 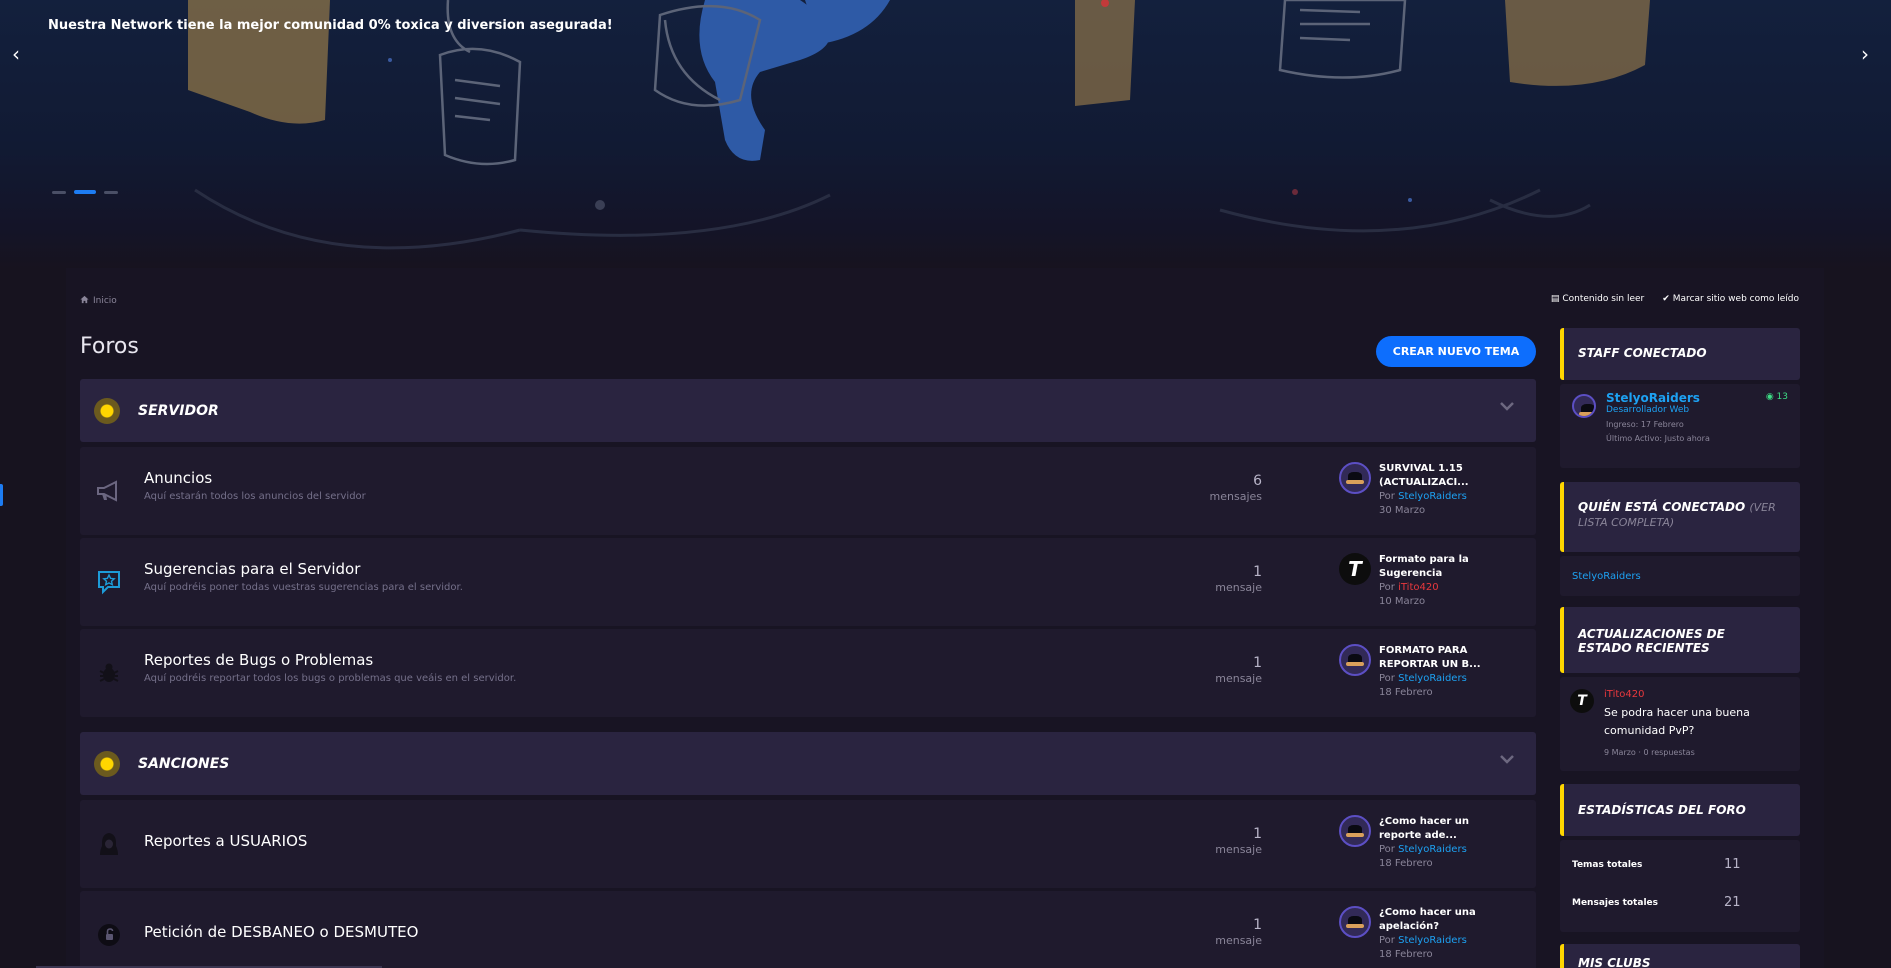 What do you see at coordinates (1615, 903) in the screenshot?
I see `posts-total-label: Mensajes totales` at bounding box center [1615, 903].